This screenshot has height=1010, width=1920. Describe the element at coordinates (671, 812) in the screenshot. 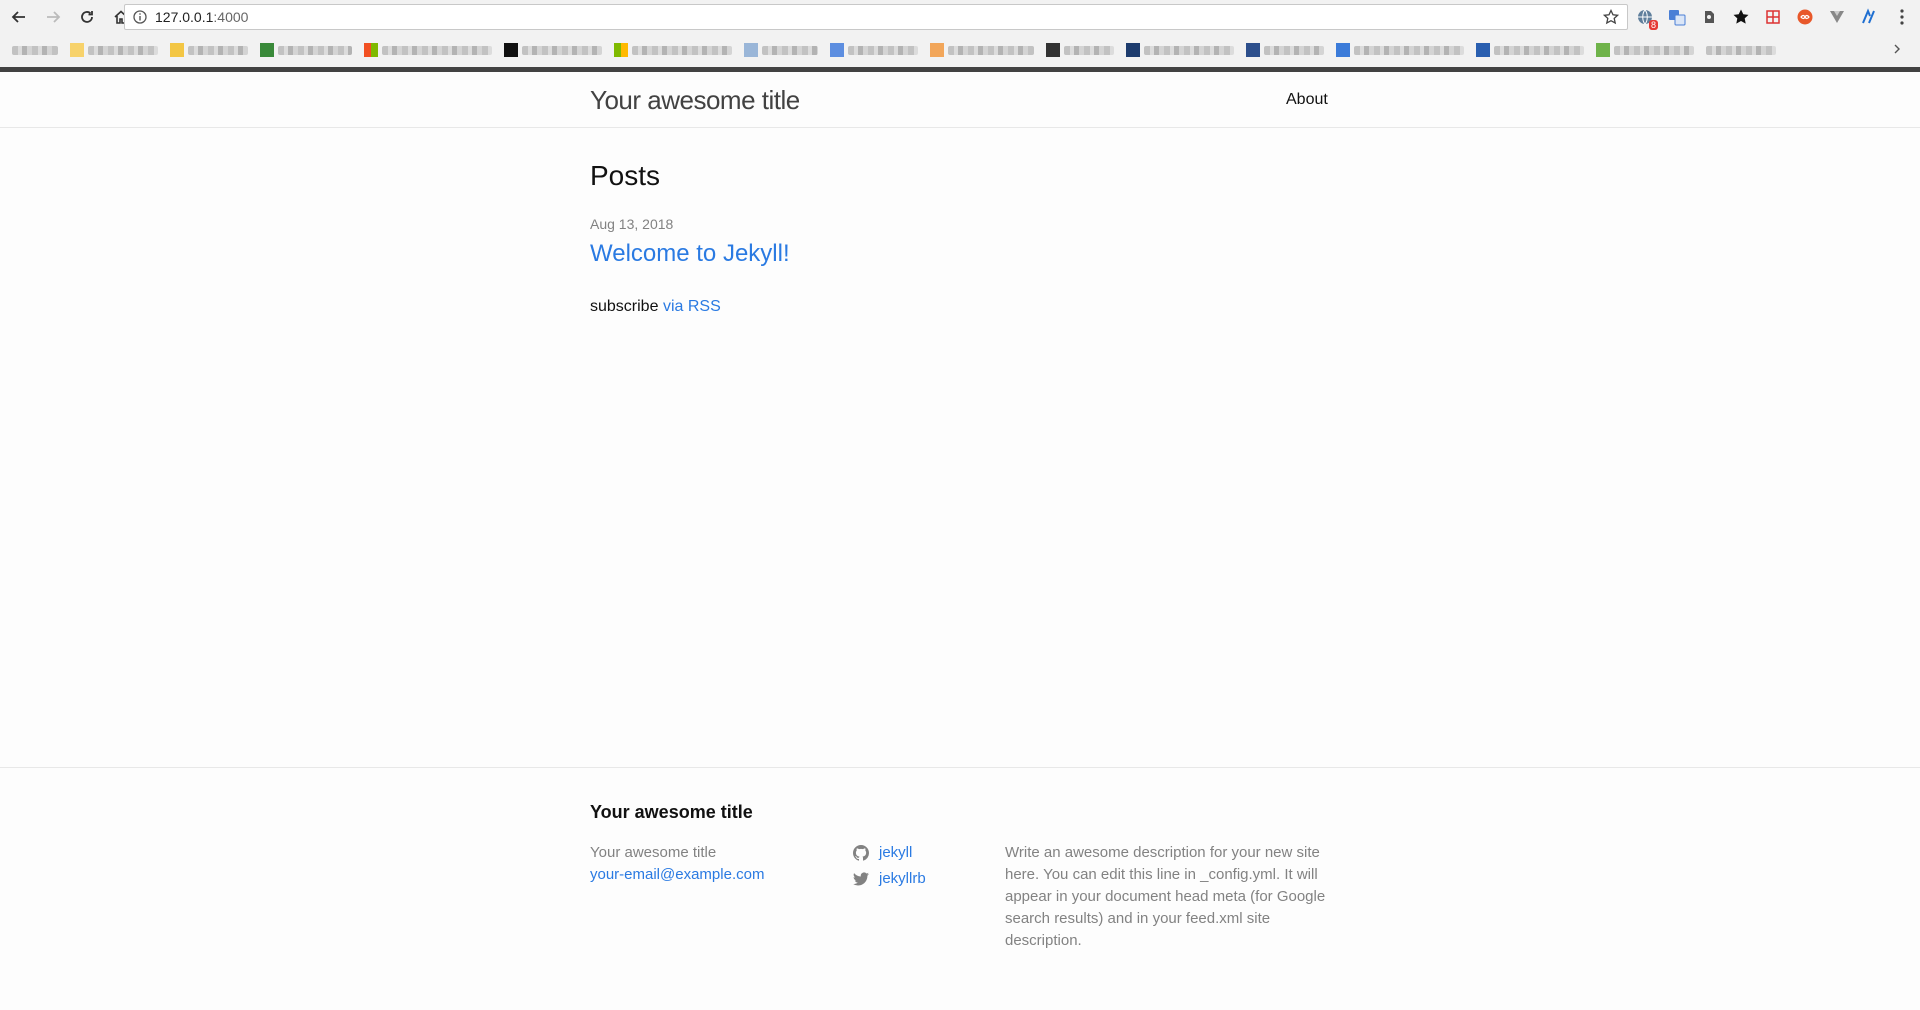

I see `footer-heading: Your awesome title` at that location.